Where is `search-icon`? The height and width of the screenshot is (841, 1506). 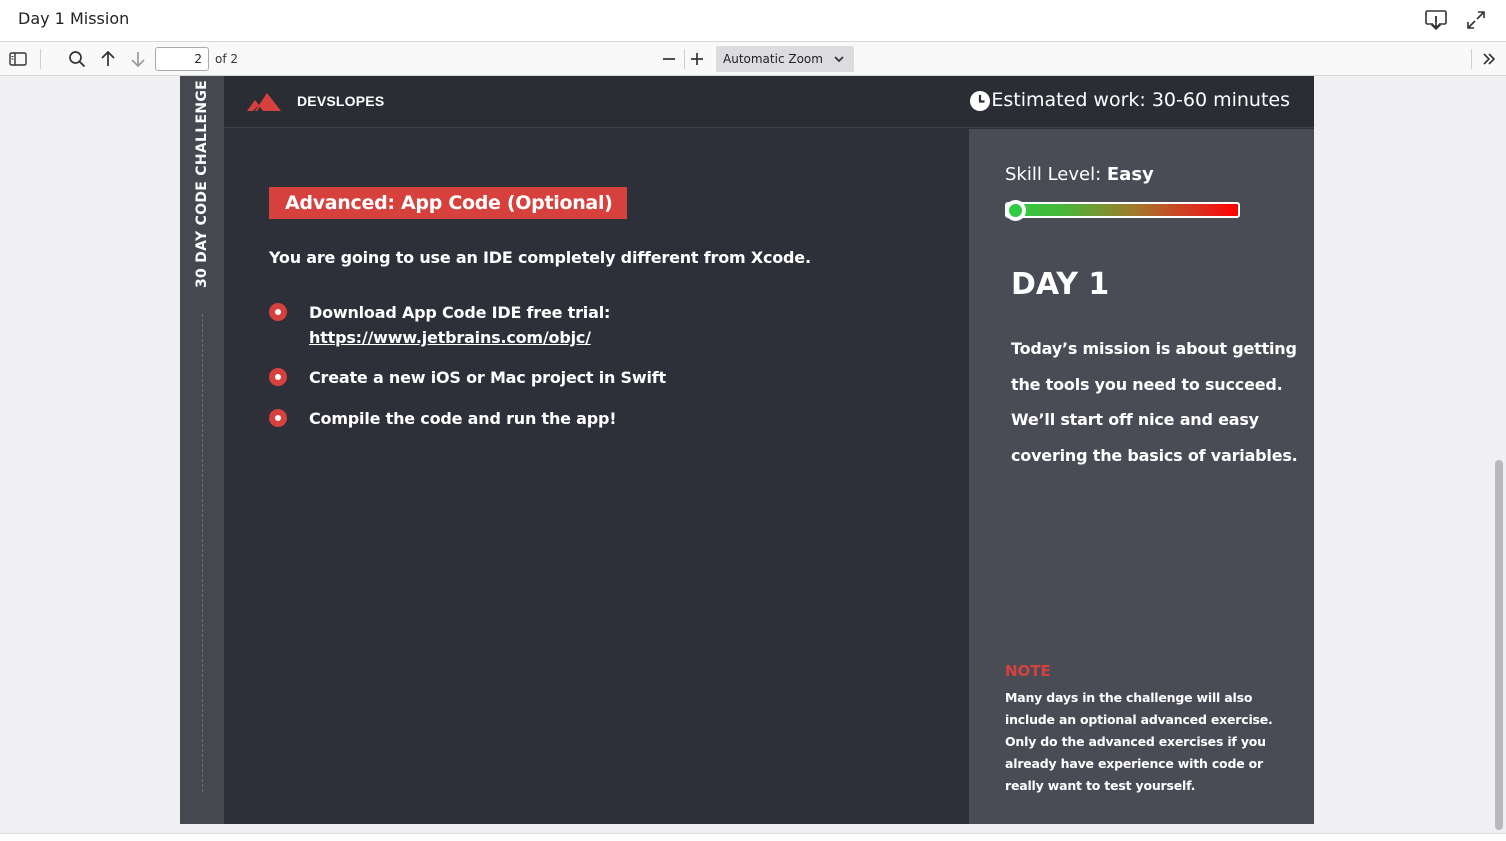
search-icon is located at coordinates (77, 59).